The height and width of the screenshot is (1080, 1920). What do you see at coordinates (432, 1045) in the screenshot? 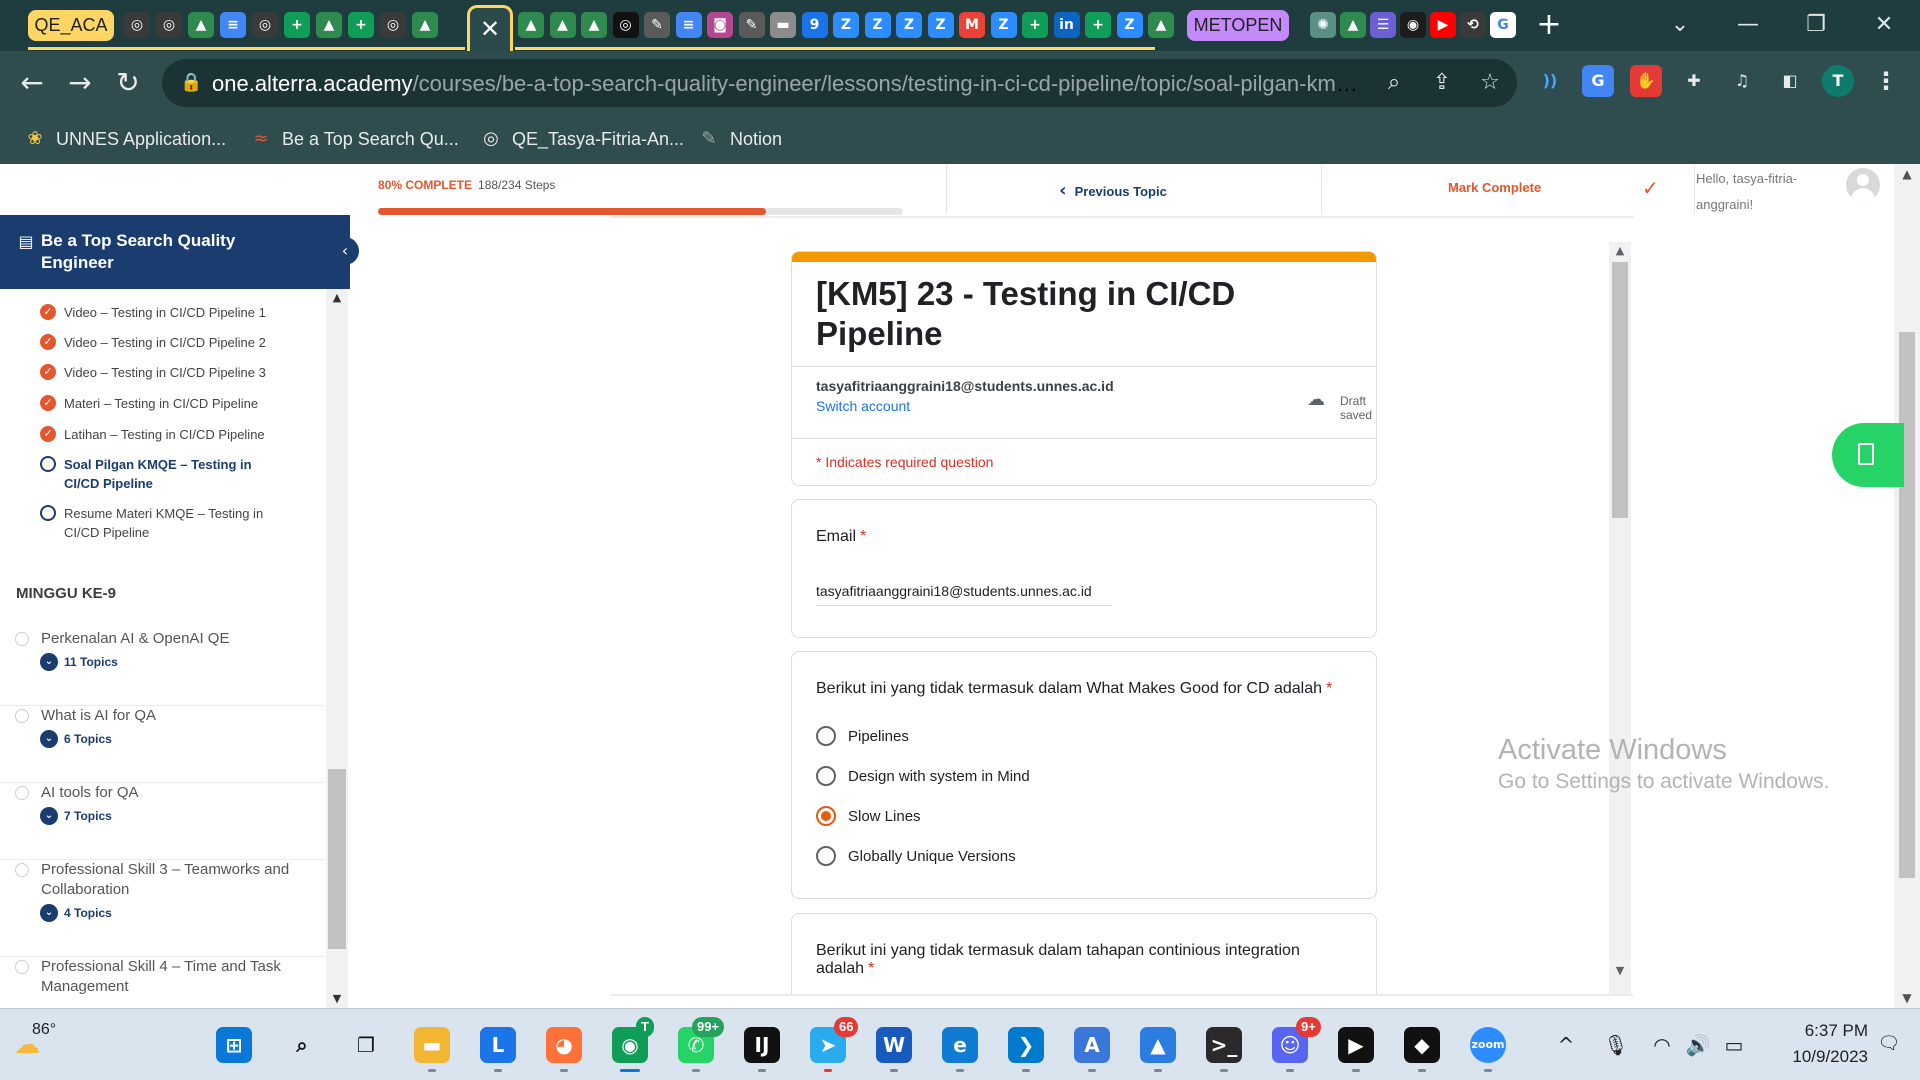
I see `taskbar-file-explorer-icon: ▬` at bounding box center [432, 1045].